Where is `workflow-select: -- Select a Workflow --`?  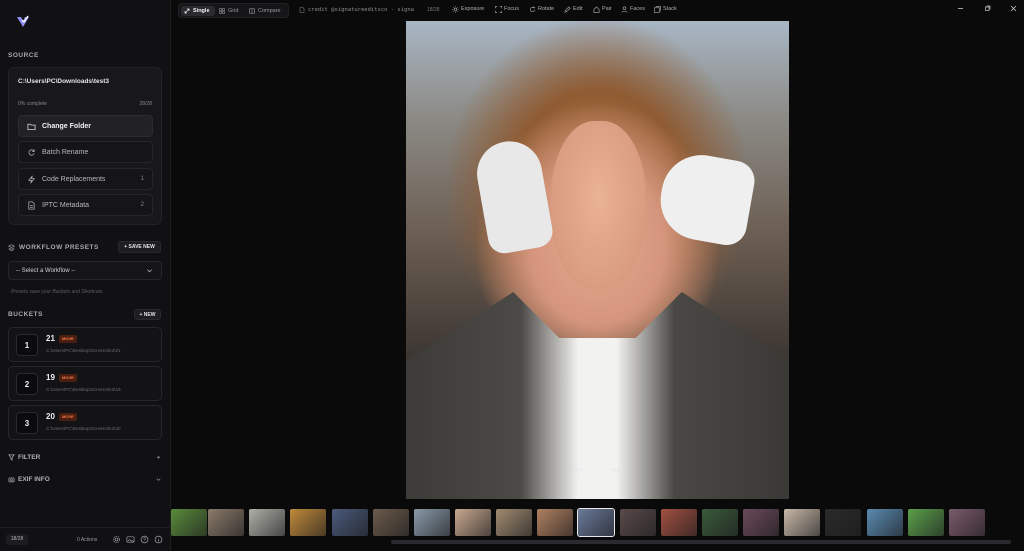
workflow-select: -- Select a Workflow -- is located at coordinates (85, 270).